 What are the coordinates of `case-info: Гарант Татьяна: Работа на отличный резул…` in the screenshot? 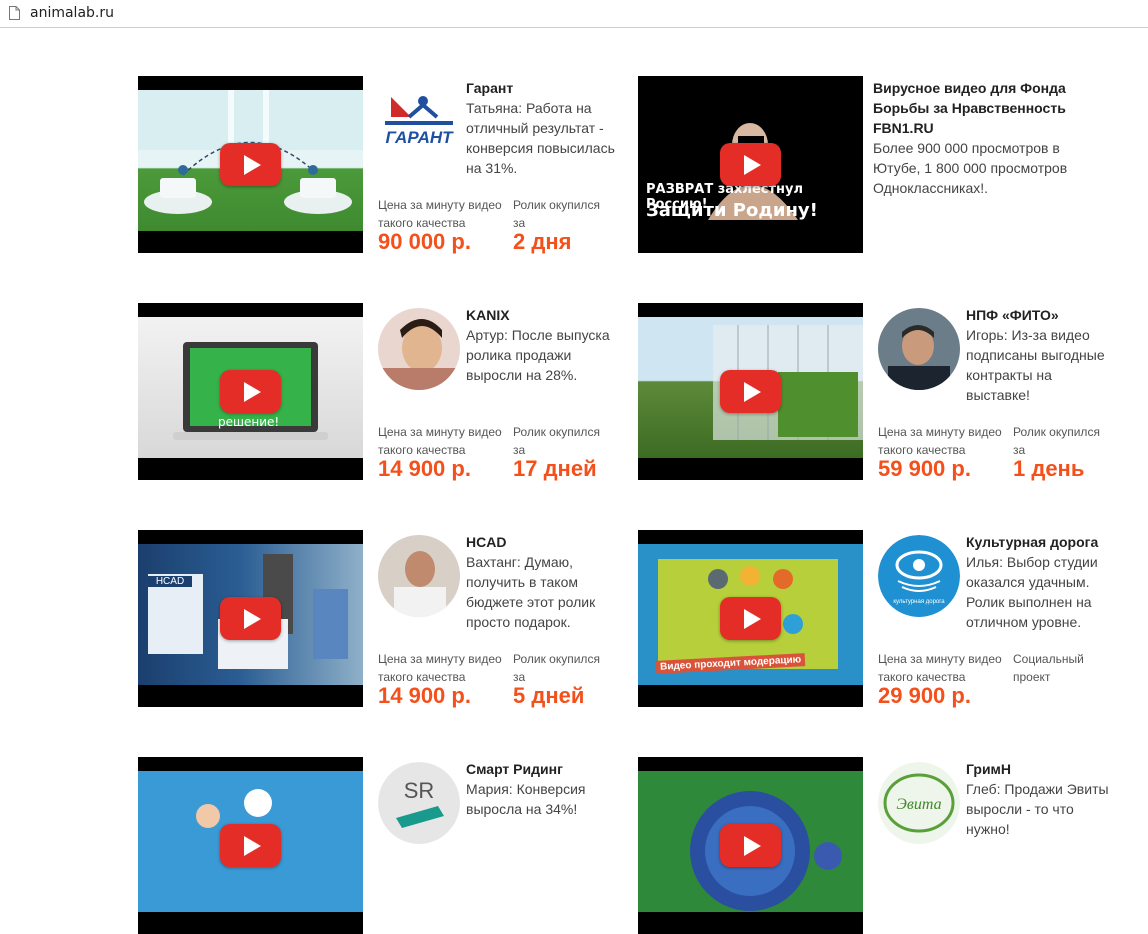 It's located at (541, 128).